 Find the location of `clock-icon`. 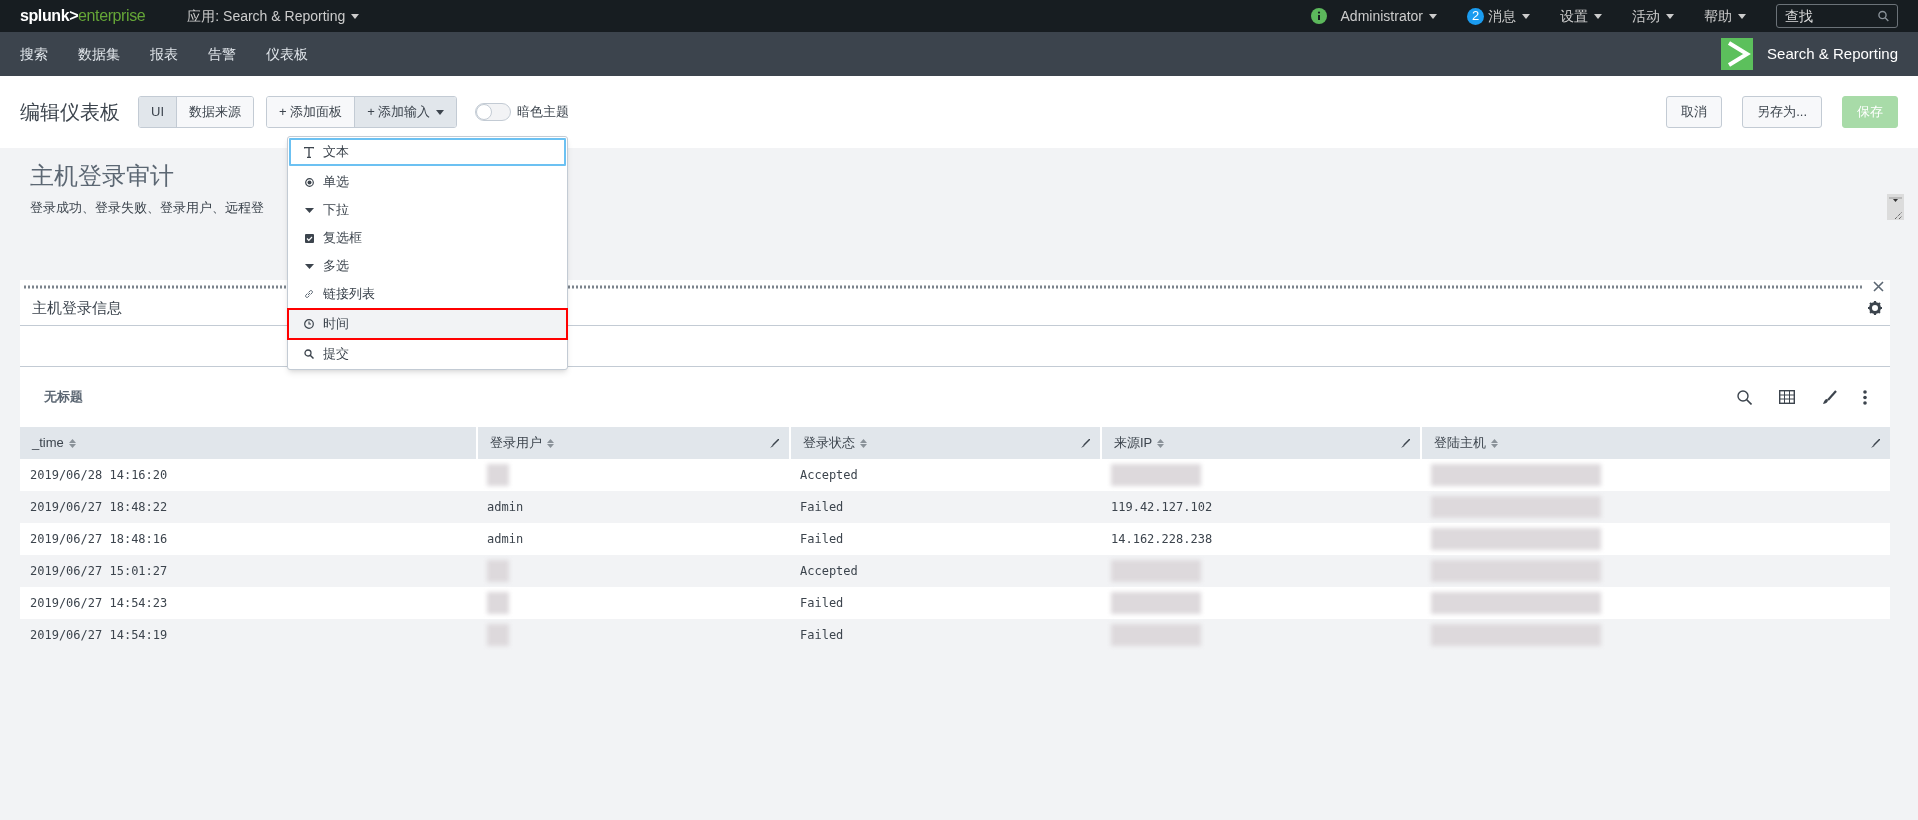

clock-icon is located at coordinates (309, 324).